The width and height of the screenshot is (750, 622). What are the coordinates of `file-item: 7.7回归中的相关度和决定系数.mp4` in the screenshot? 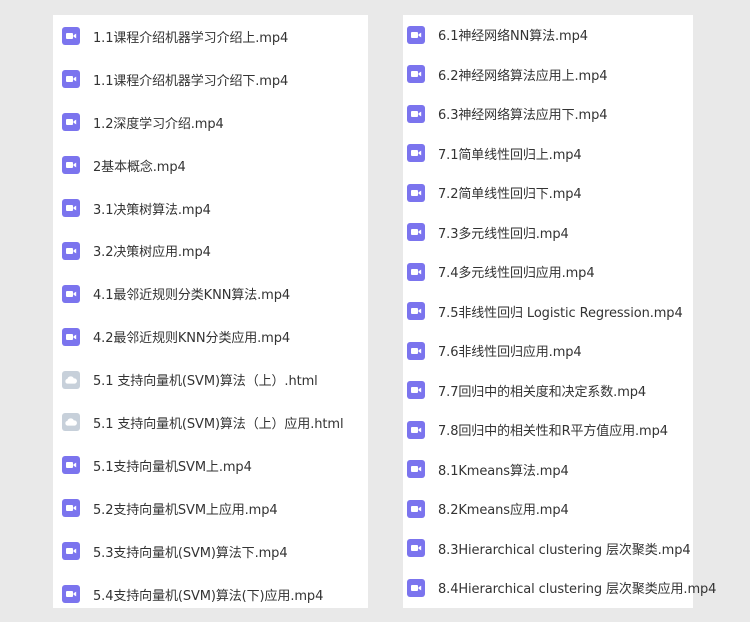 It's located at (548, 391).